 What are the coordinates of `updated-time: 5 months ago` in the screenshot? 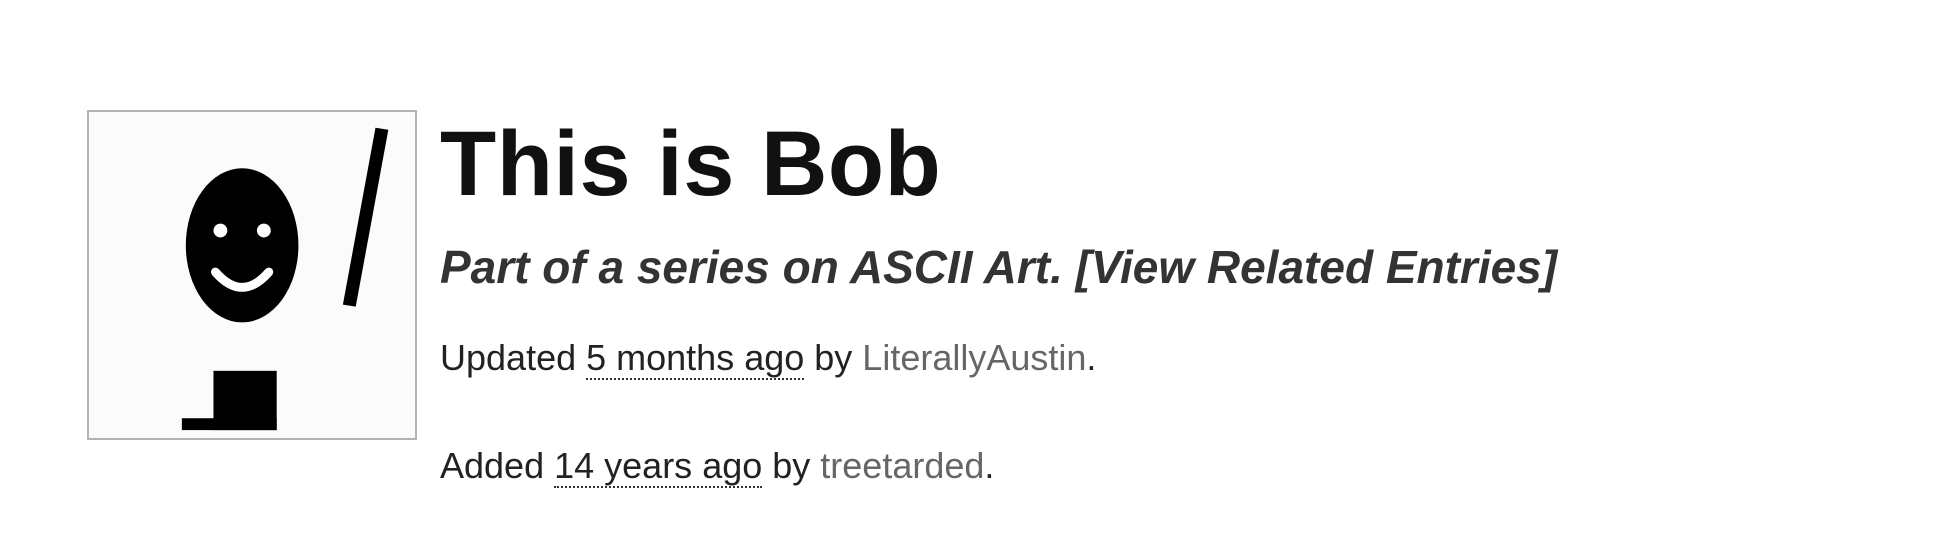 It's located at (695, 358).